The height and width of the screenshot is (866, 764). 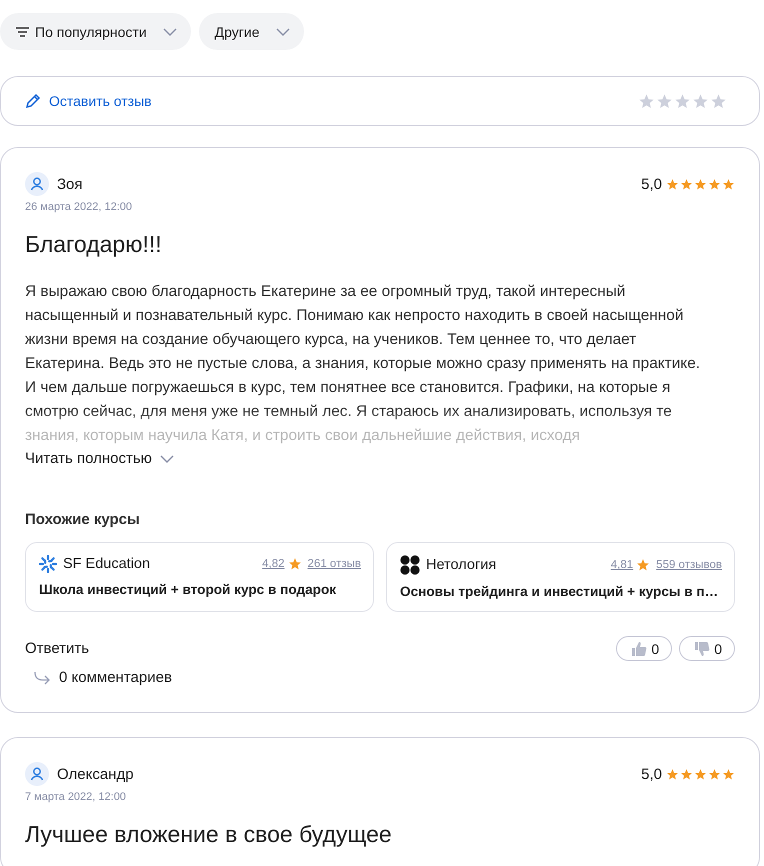 I want to click on review-date: 26 марта 2022, 12:00, so click(x=79, y=207).